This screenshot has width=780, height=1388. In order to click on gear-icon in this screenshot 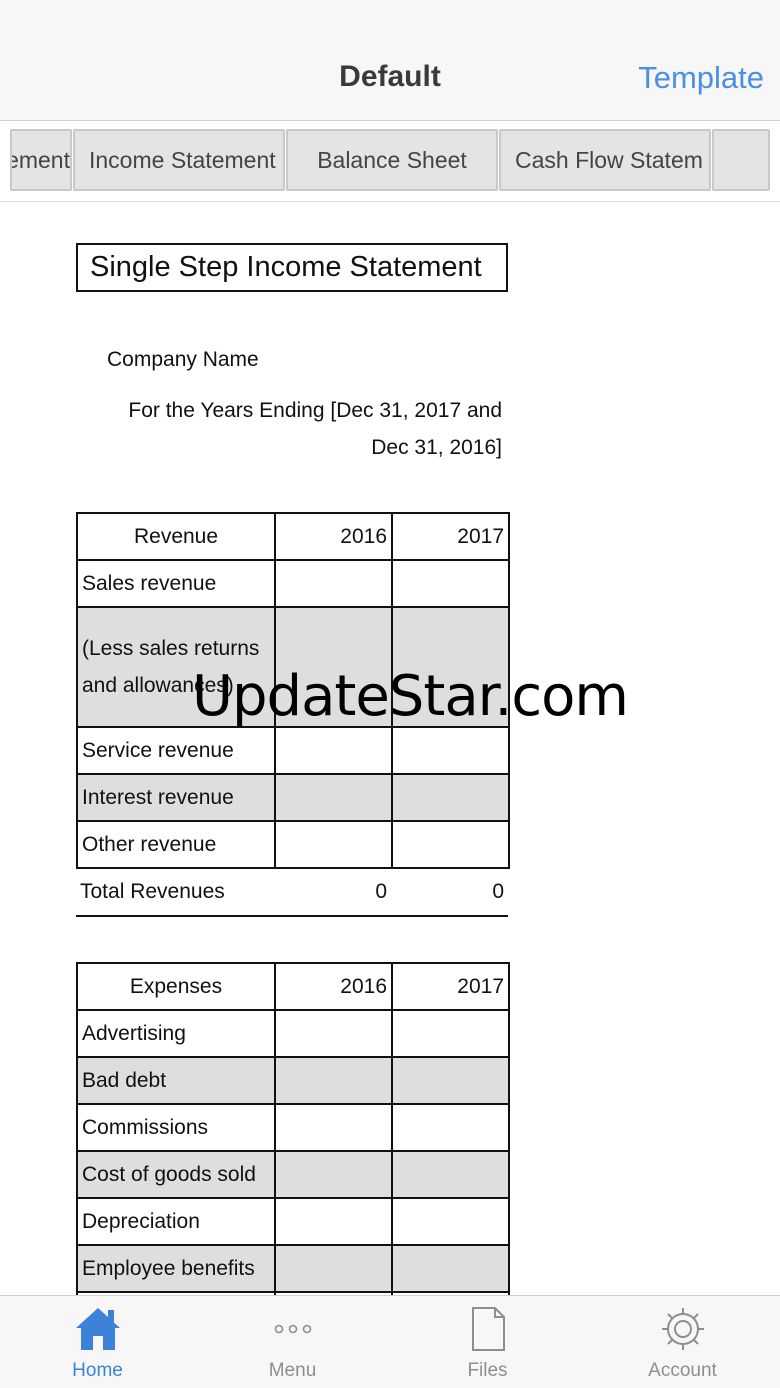, I will do `click(682, 1329)`.